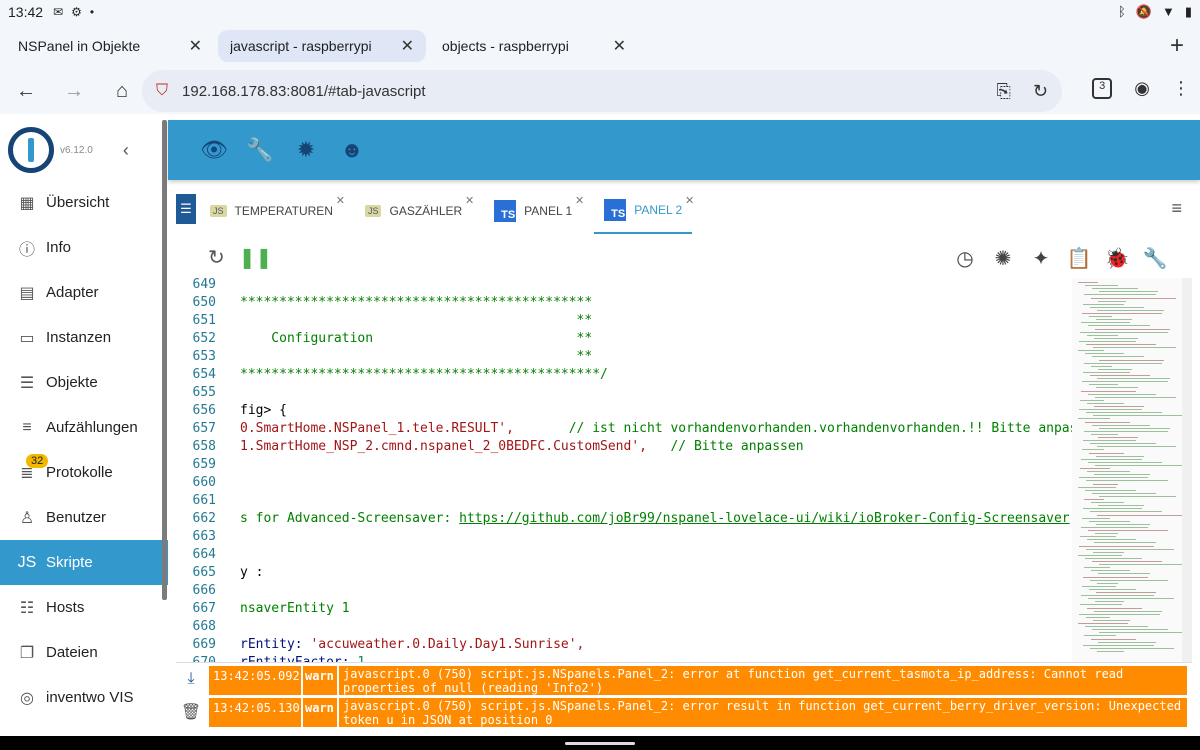 The height and width of the screenshot is (750, 1200). What do you see at coordinates (27, 338) in the screenshot?
I see `instances-icon: ▭` at bounding box center [27, 338].